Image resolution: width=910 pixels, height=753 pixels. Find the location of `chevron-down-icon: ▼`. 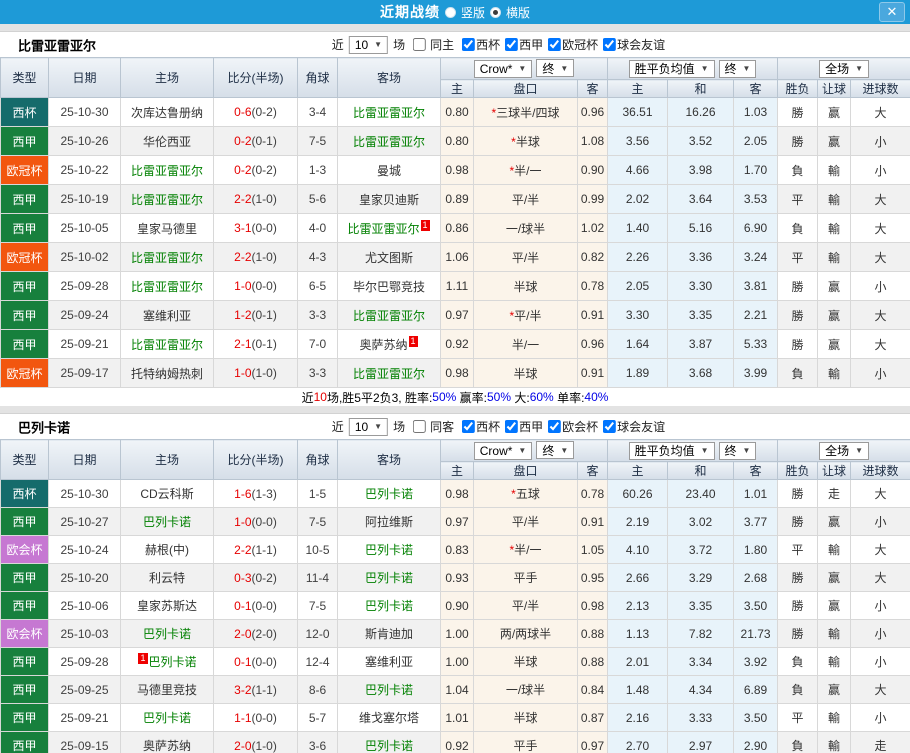

chevron-down-icon: ▼ is located at coordinates (859, 450).